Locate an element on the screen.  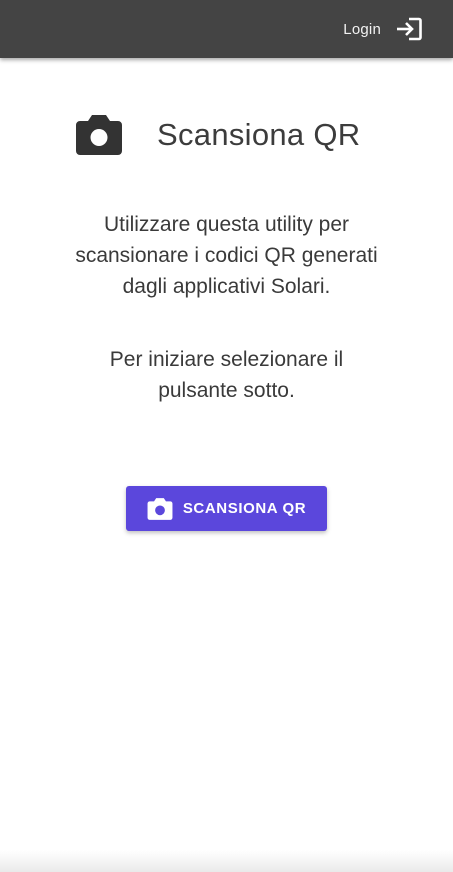
app-bar: Login is located at coordinates (226, 29).